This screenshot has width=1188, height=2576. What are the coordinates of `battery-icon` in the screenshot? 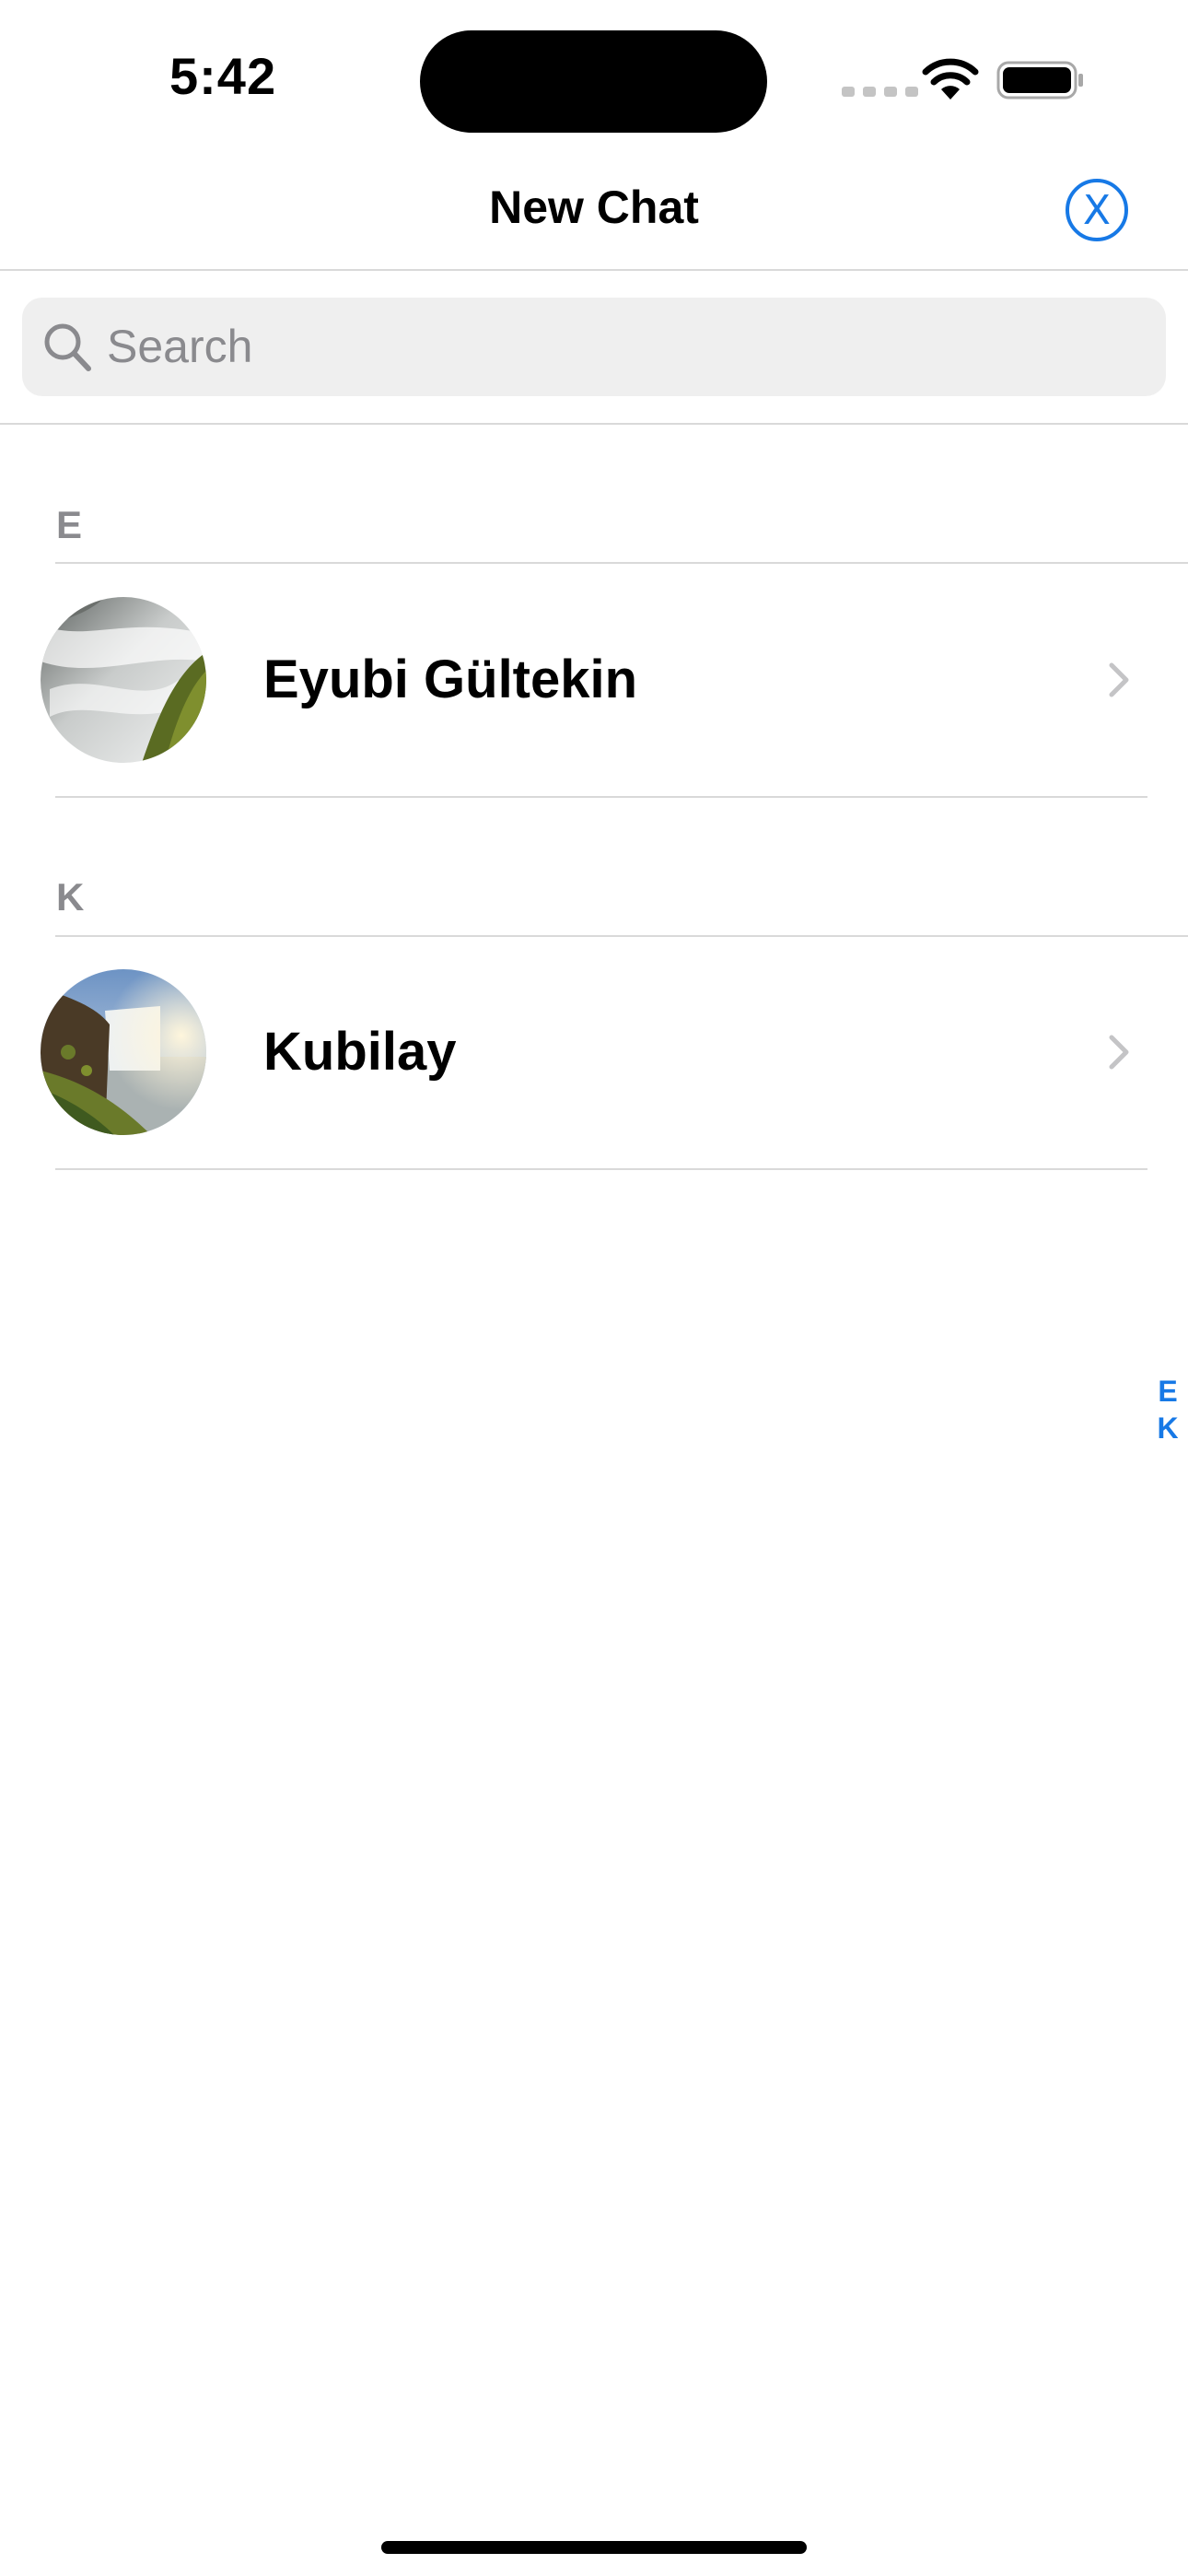 It's located at (1039, 80).